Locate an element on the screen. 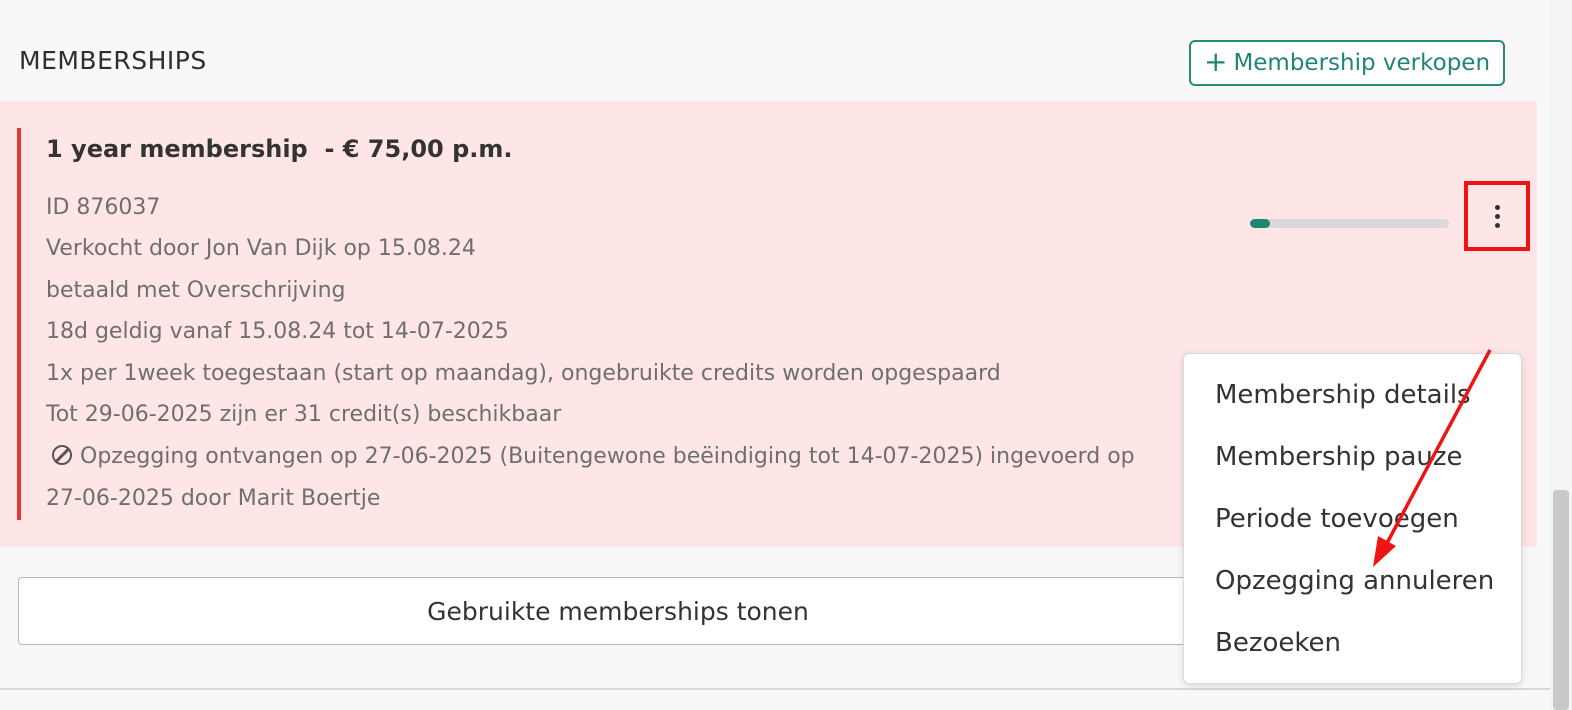  sold-by: Verkocht door Jon Van Dijk op 15.08.24 is located at coordinates (261, 248).